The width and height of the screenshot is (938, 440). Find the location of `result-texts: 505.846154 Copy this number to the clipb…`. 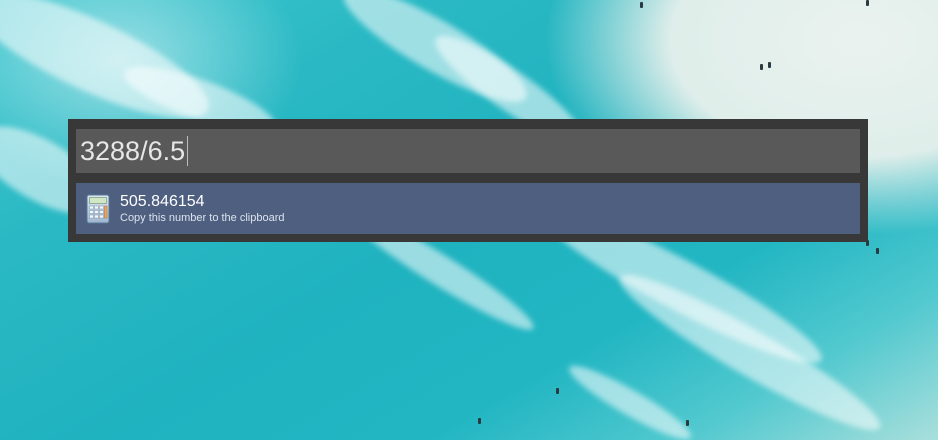

result-texts: 505.846154 Copy this number to the clipb… is located at coordinates (202, 208).